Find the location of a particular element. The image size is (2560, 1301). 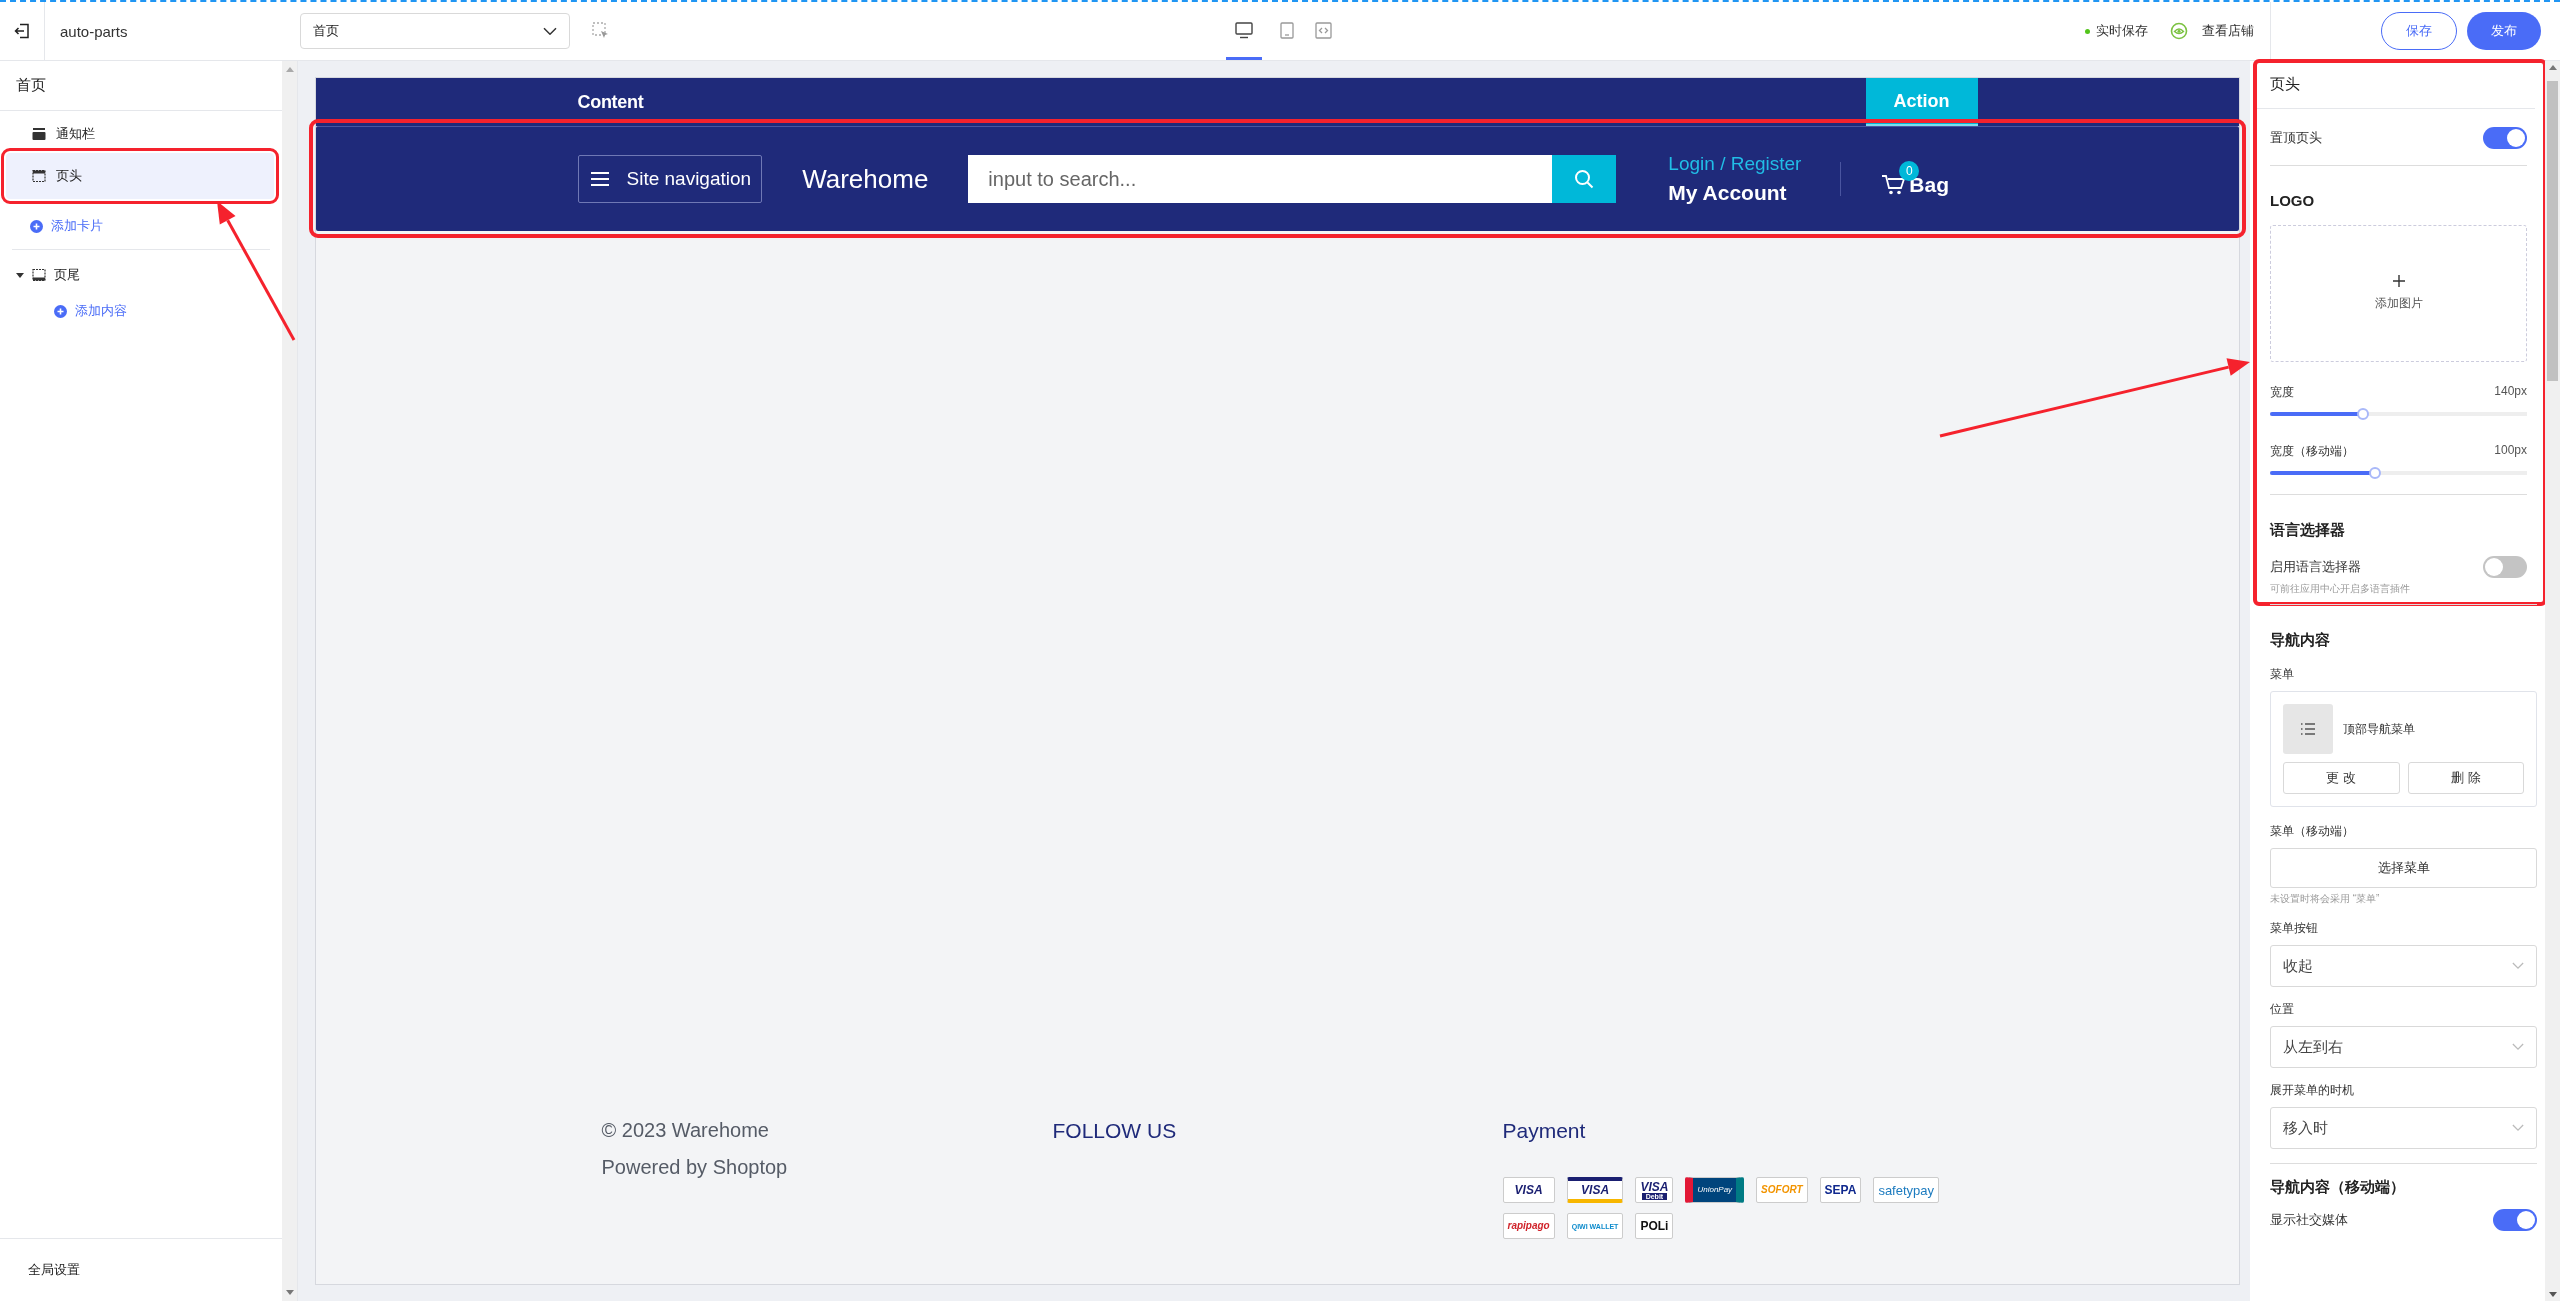

setting-label: 启用语言选择器 is located at coordinates (2315, 567).